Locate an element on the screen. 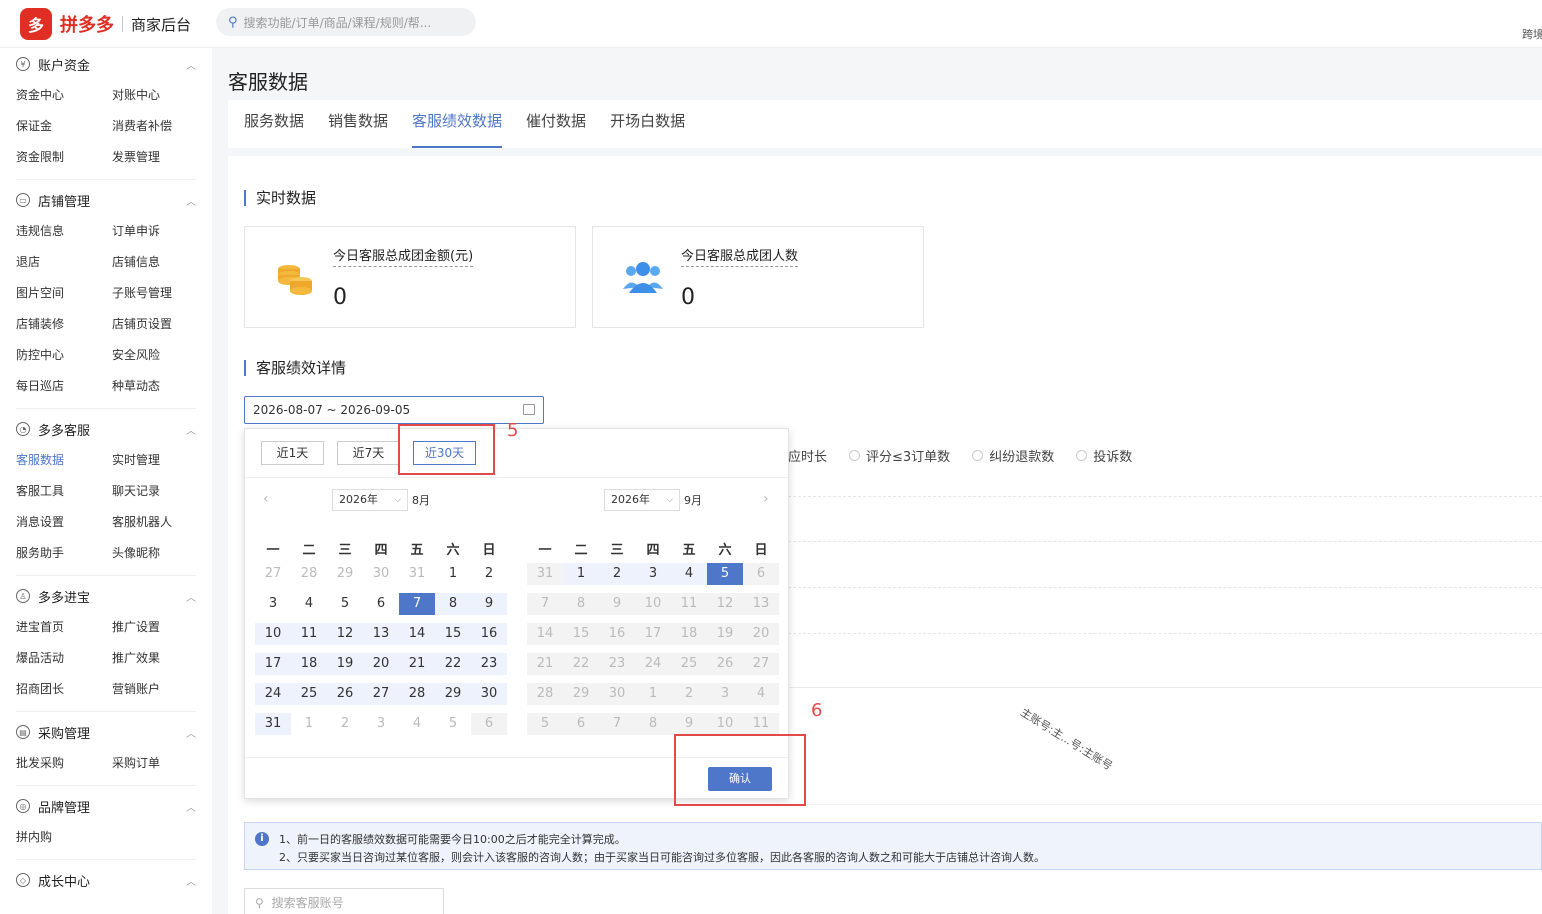 This screenshot has height=914, width=1542. date-range-input: 2026-08-07 ~ 2026-09-05 is located at coordinates (394, 410).